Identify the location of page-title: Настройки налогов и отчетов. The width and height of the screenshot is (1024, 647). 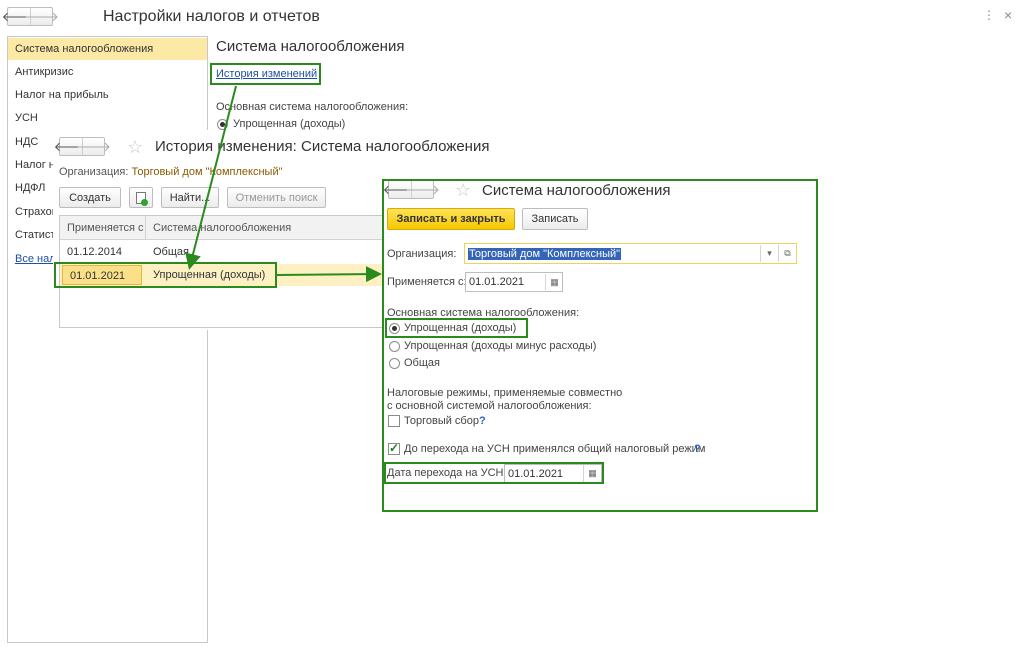
(211, 16).